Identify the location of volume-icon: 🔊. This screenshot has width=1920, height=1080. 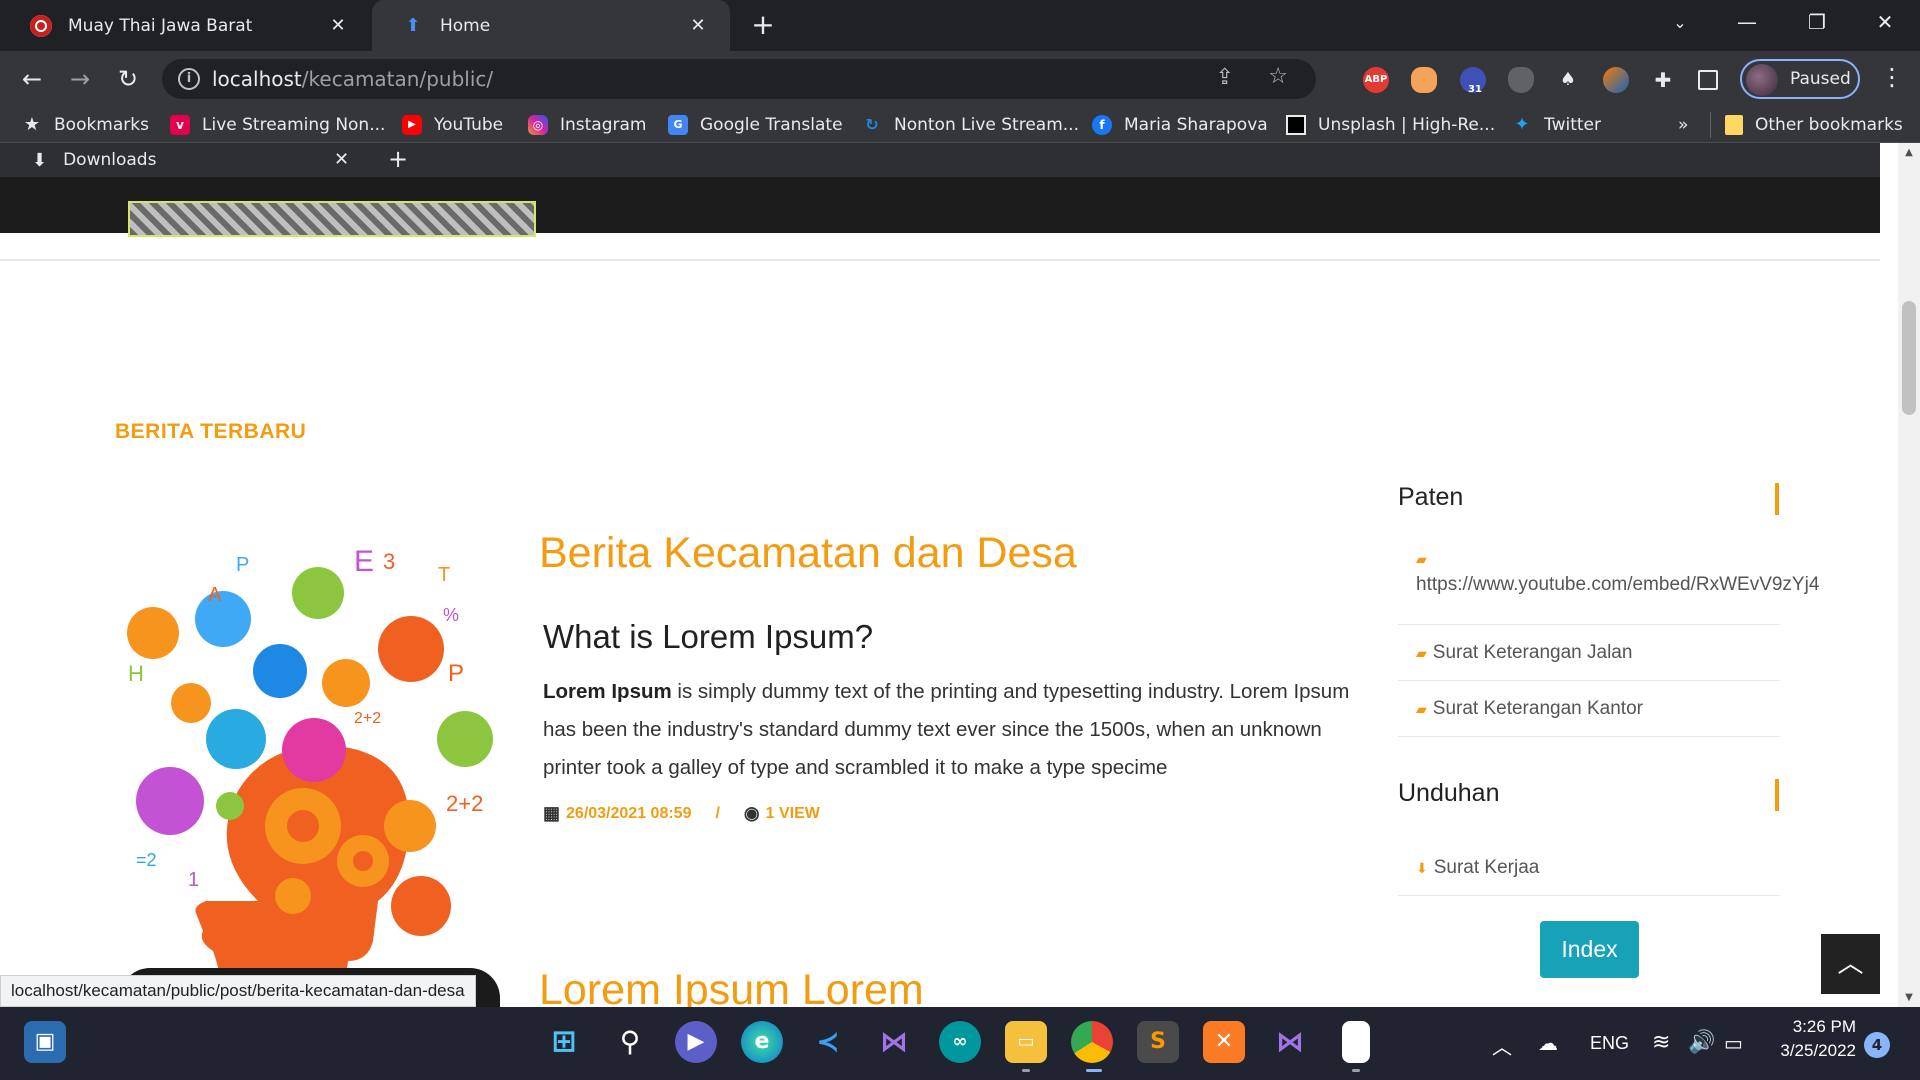
(1701, 1042).